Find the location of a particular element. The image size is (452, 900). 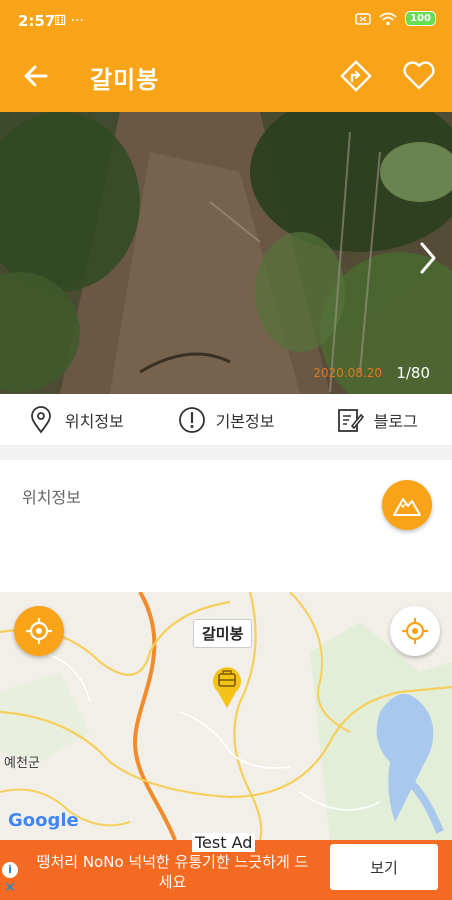

photo-counter: 1/80 is located at coordinates (413, 373).